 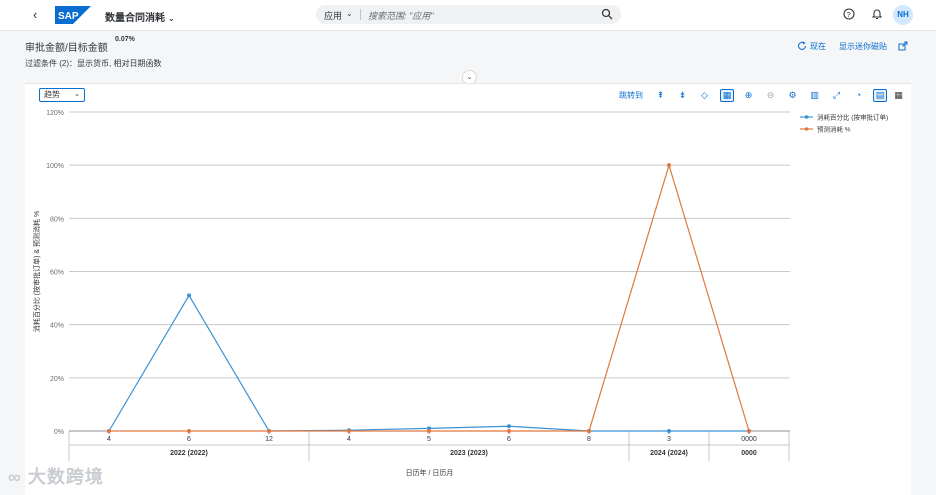 I want to click on y-tick-label: 40%, so click(x=57, y=326).